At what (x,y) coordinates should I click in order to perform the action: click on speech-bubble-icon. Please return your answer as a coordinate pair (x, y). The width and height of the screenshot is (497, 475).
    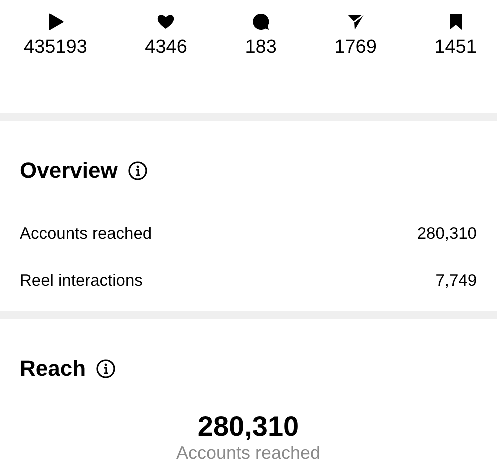
    Looking at the image, I should click on (261, 22).